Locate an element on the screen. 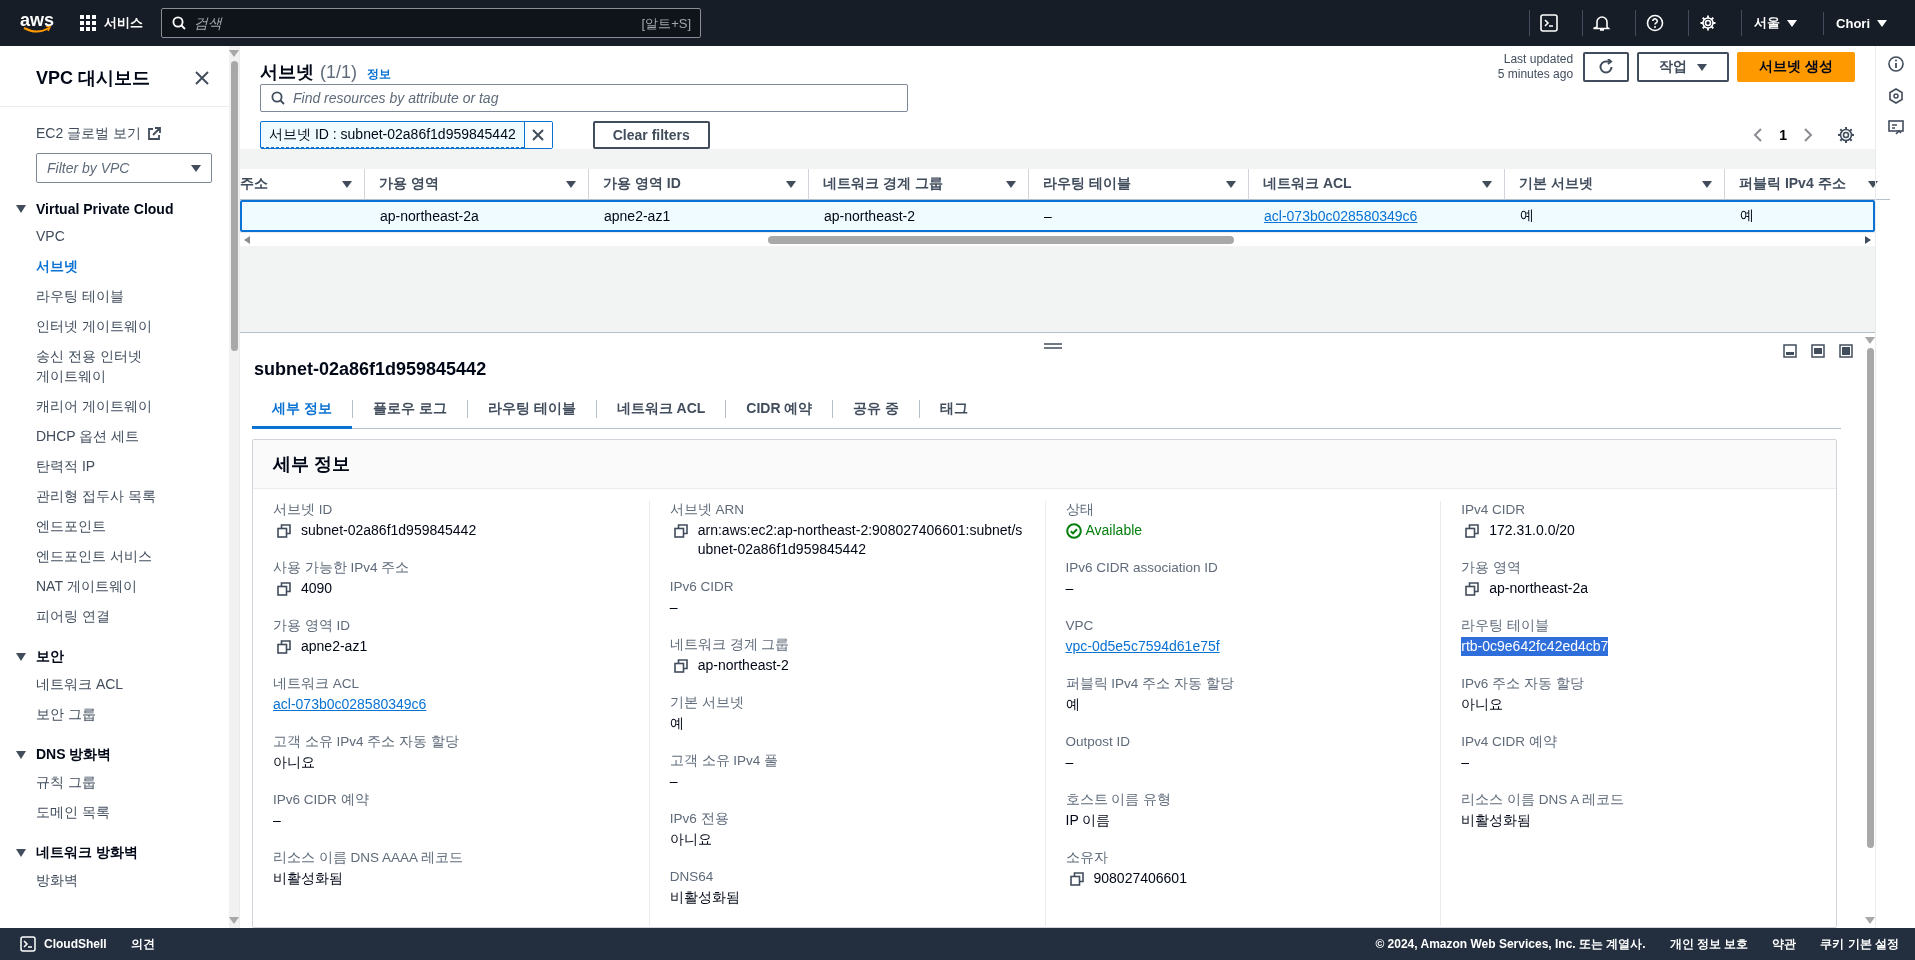  create-subnet-button: 서브넷 생성 is located at coordinates (1796, 67).